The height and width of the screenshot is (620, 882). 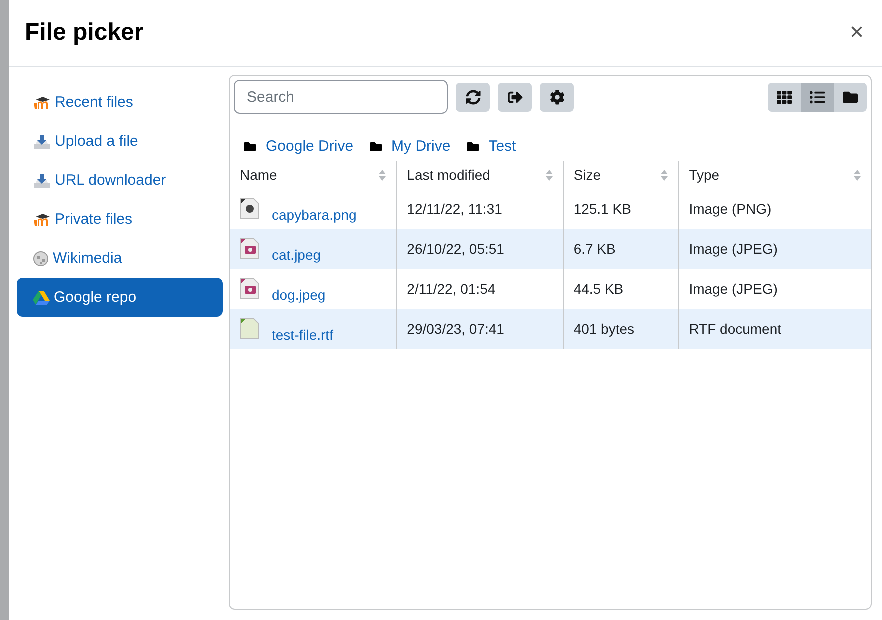 I want to click on table-cell: 44.5 KB, so click(x=599, y=289).